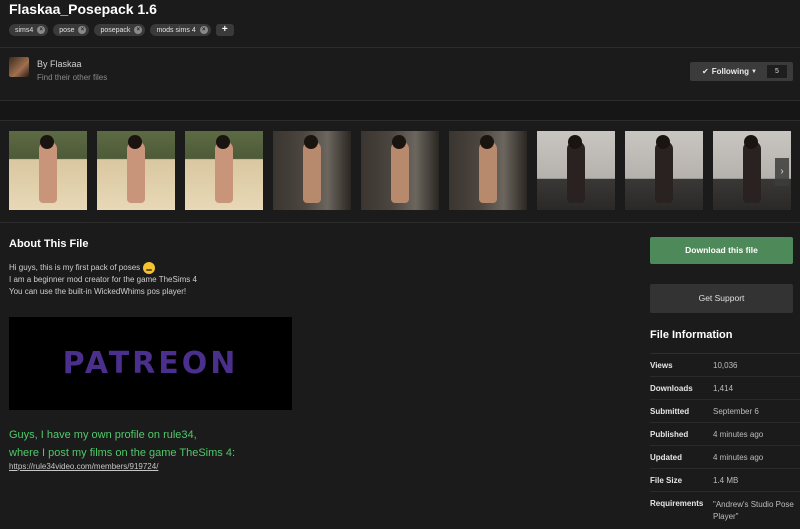 This screenshot has width=800, height=529. What do you see at coordinates (49, 244) in the screenshot?
I see `about-heading: About This File` at bounding box center [49, 244].